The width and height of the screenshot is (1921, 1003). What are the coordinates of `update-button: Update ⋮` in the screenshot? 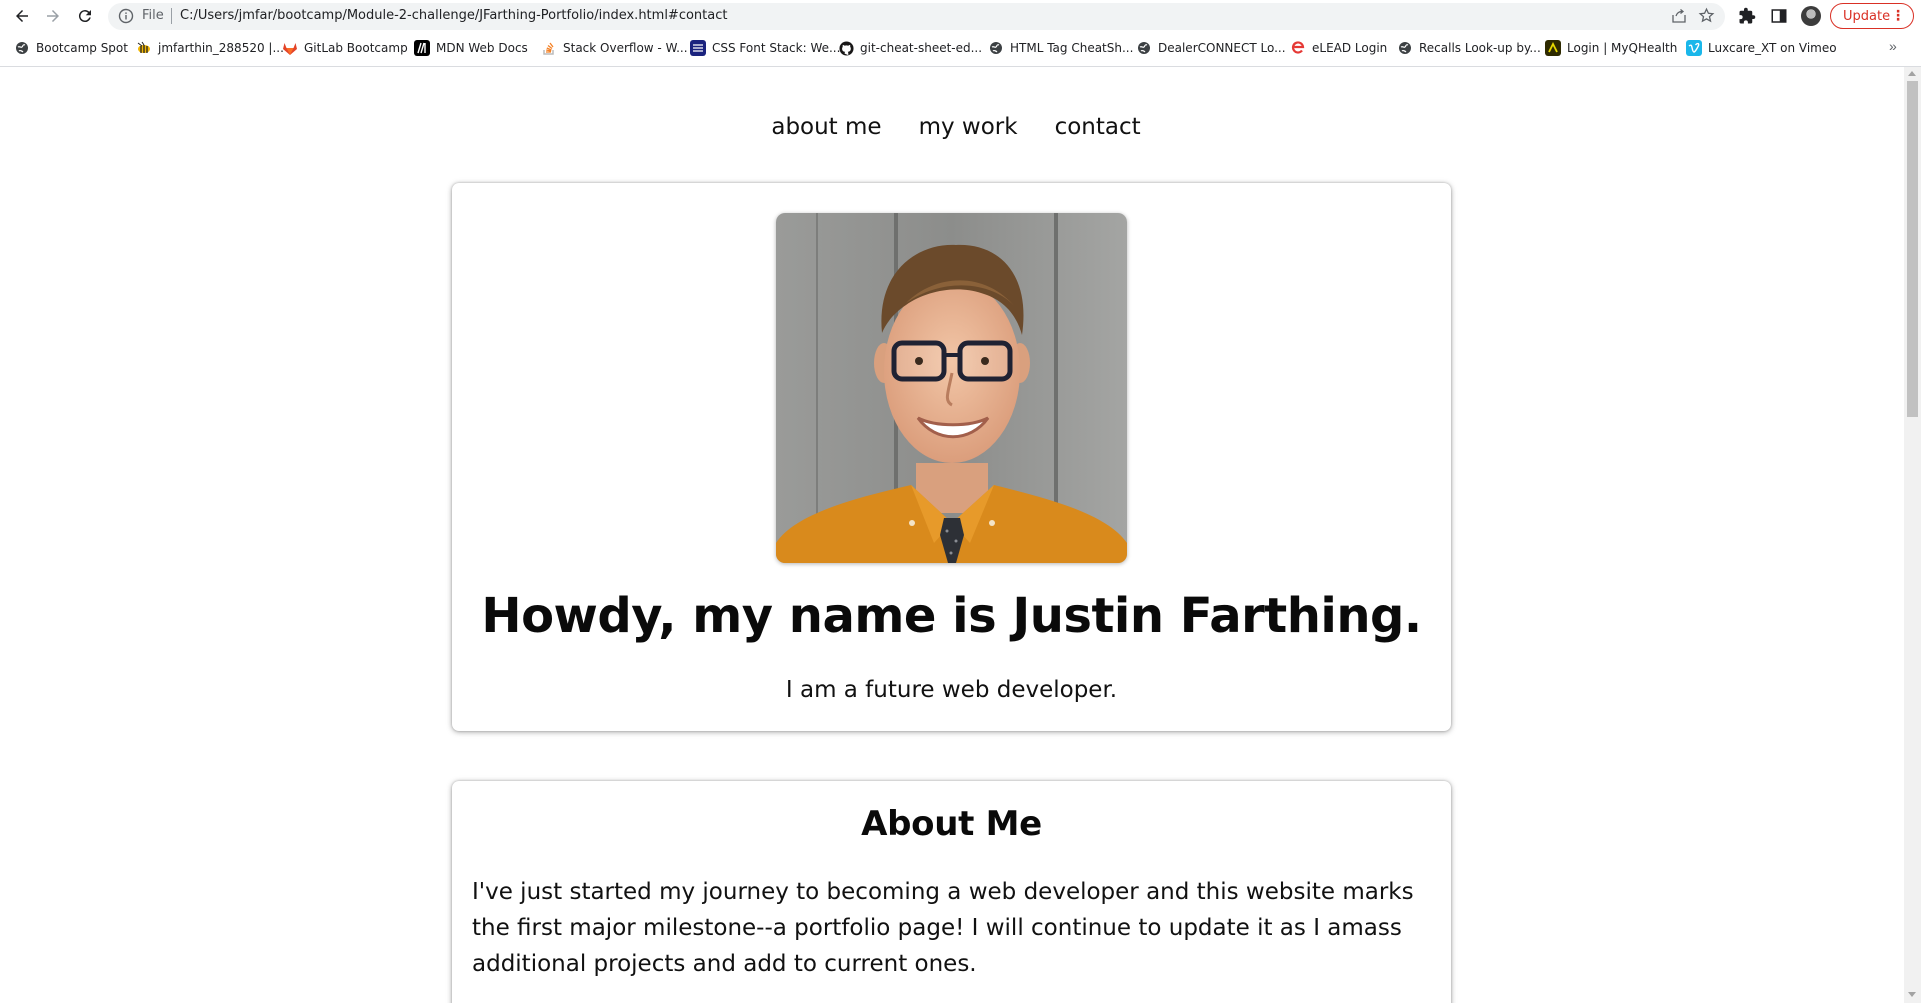 It's located at (1872, 16).